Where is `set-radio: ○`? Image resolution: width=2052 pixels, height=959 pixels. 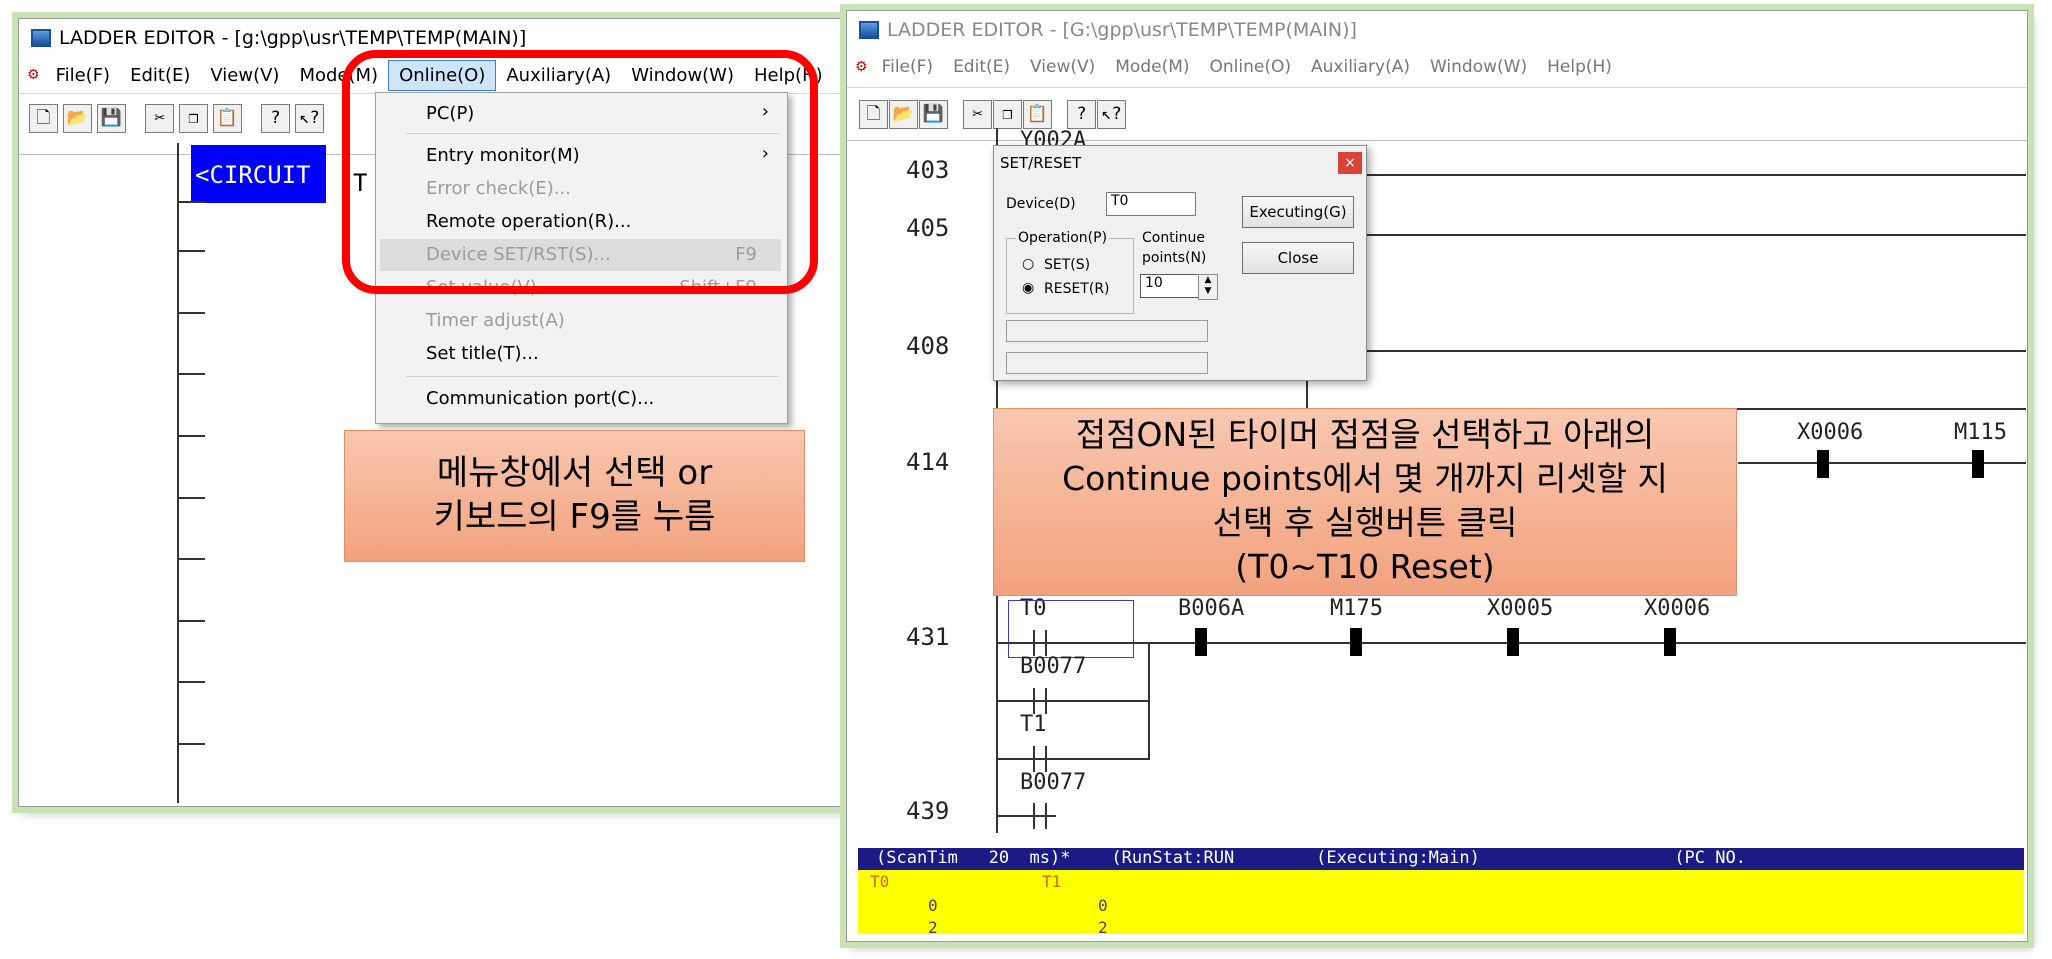
set-radio: ○ is located at coordinates (1028, 264).